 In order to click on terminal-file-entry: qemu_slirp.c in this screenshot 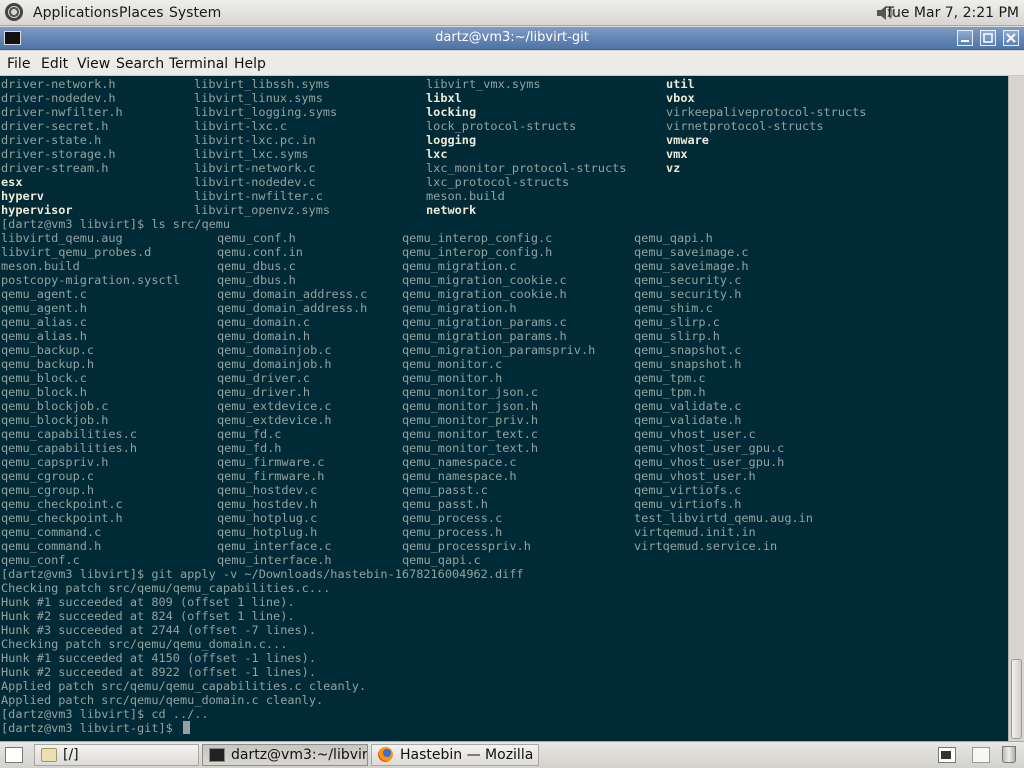, I will do `click(677, 322)`.